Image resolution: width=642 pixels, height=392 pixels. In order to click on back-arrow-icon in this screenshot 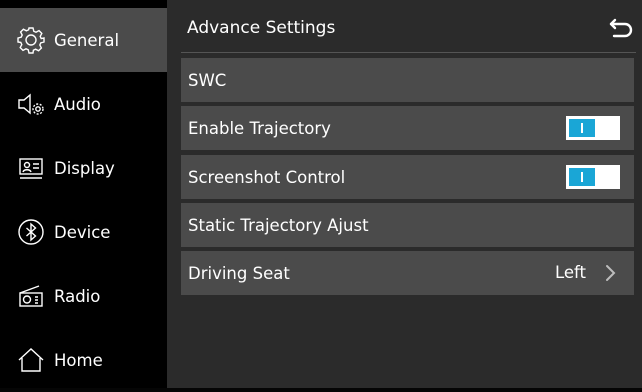, I will do `click(621, 28)`.